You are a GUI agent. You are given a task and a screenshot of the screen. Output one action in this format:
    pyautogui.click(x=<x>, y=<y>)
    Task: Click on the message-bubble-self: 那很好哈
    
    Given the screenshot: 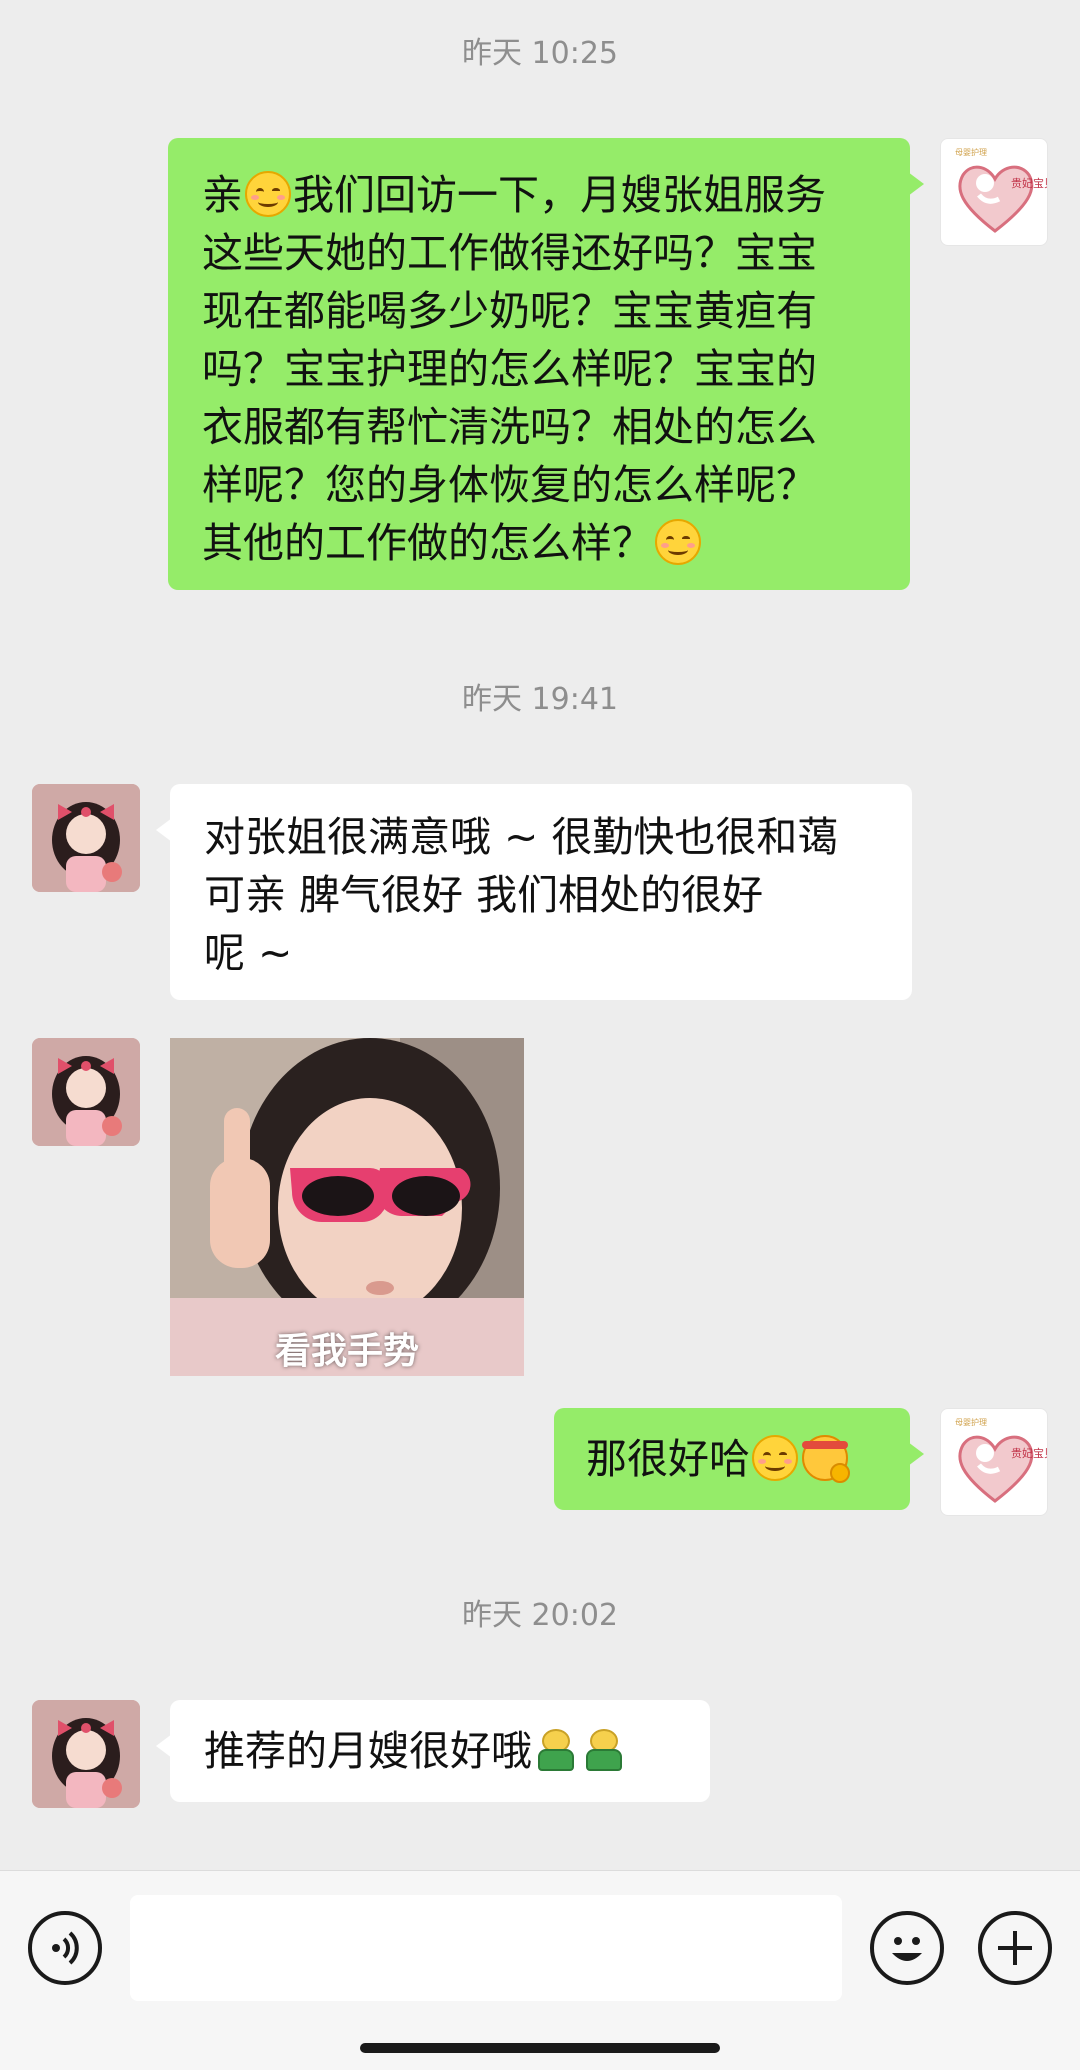 What is the action you would take?
    pyautogui.click(x=739, y=1459)
    